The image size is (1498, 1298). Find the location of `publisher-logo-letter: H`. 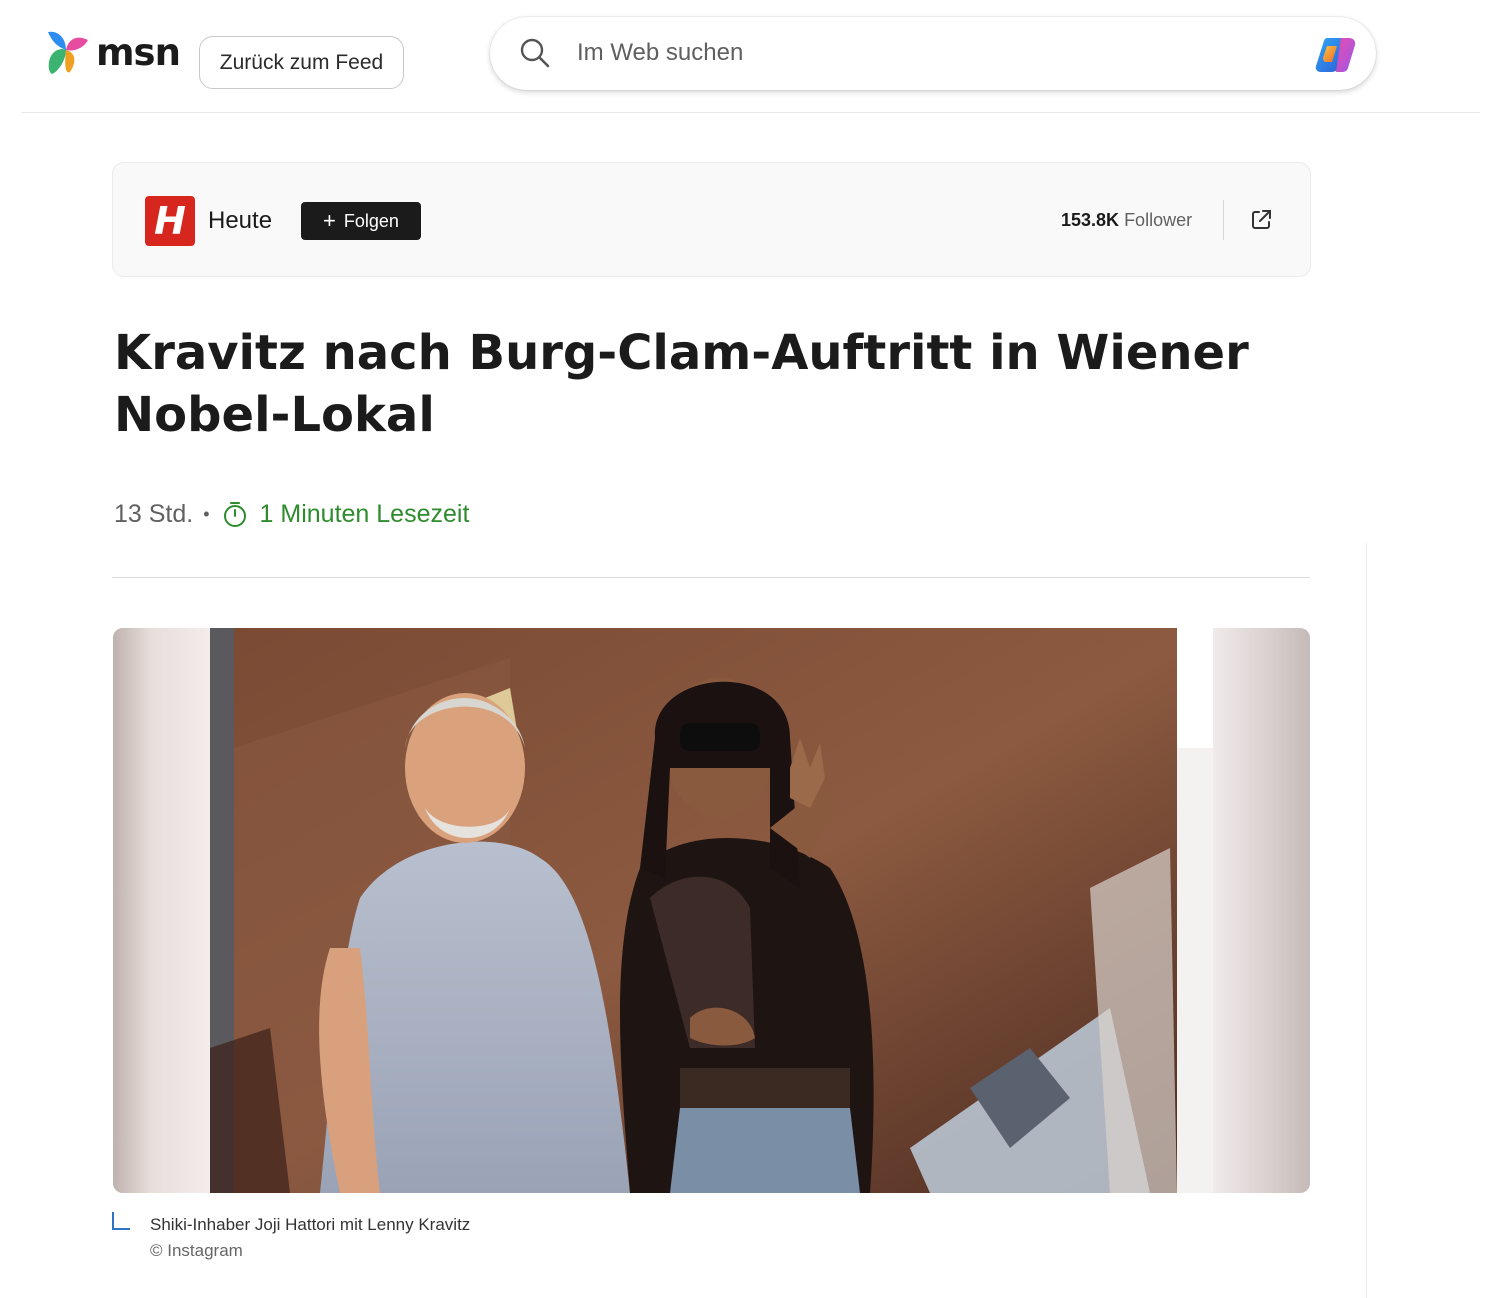

publisher-logo-letter: H is located at coordinates (170, 221).